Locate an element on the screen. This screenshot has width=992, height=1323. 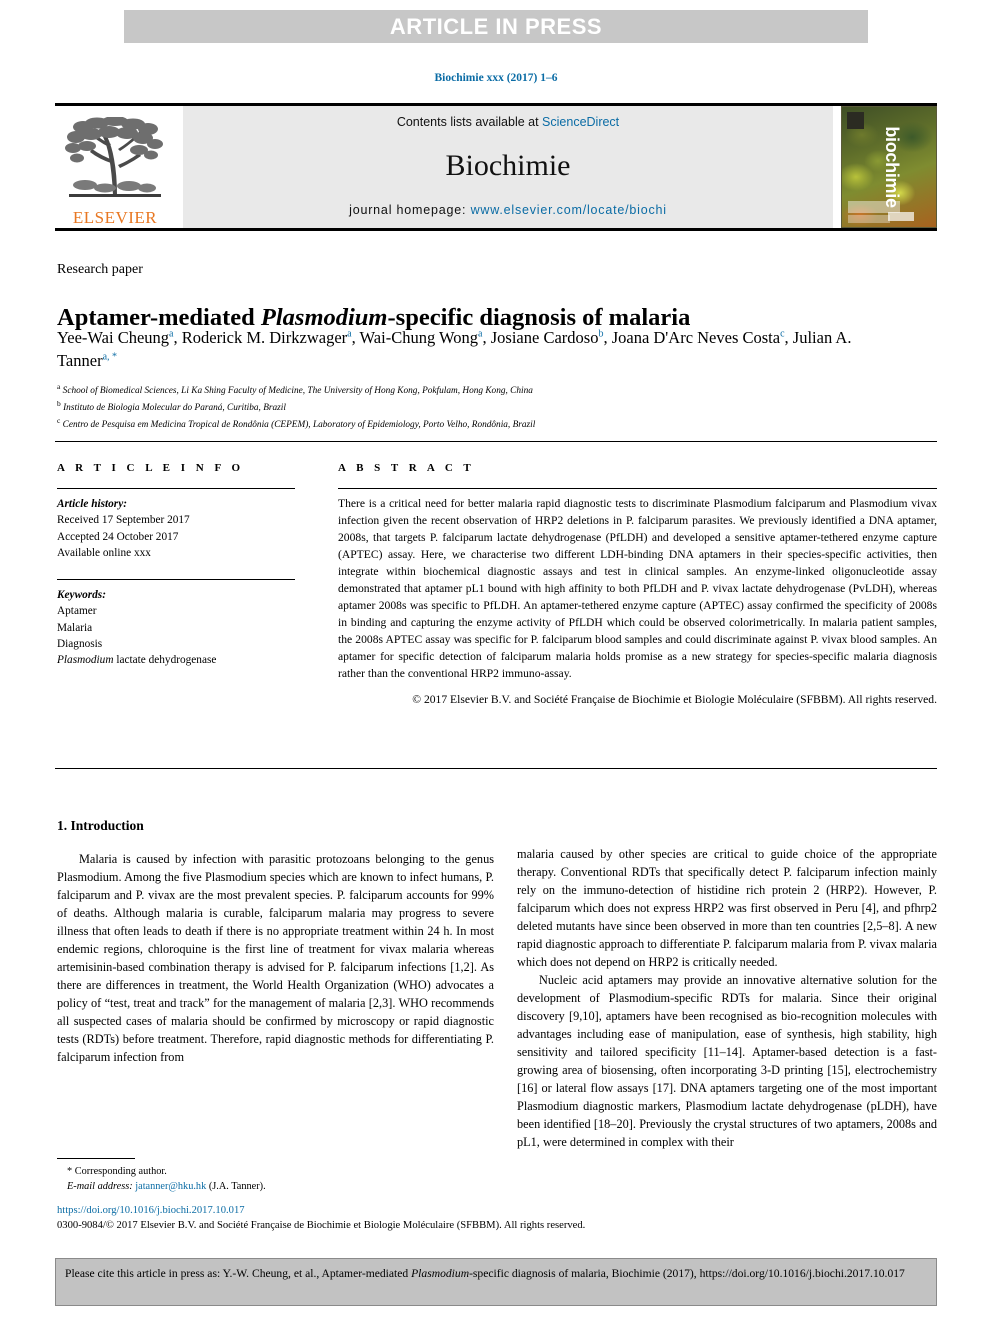
contents-prefix: Contents lists available at is located at coordinates (469, 122).